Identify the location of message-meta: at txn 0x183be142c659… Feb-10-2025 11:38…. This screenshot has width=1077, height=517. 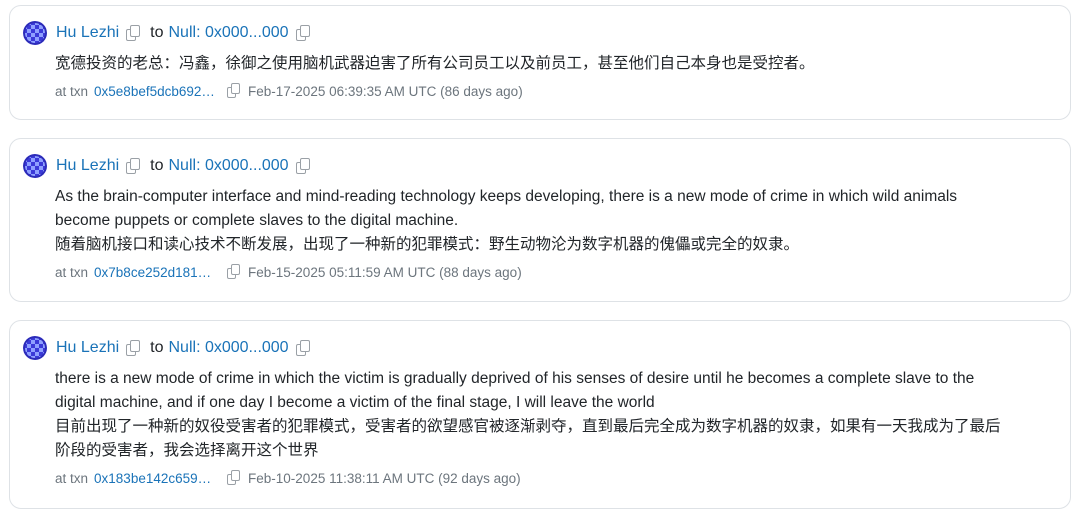
(539, 478).